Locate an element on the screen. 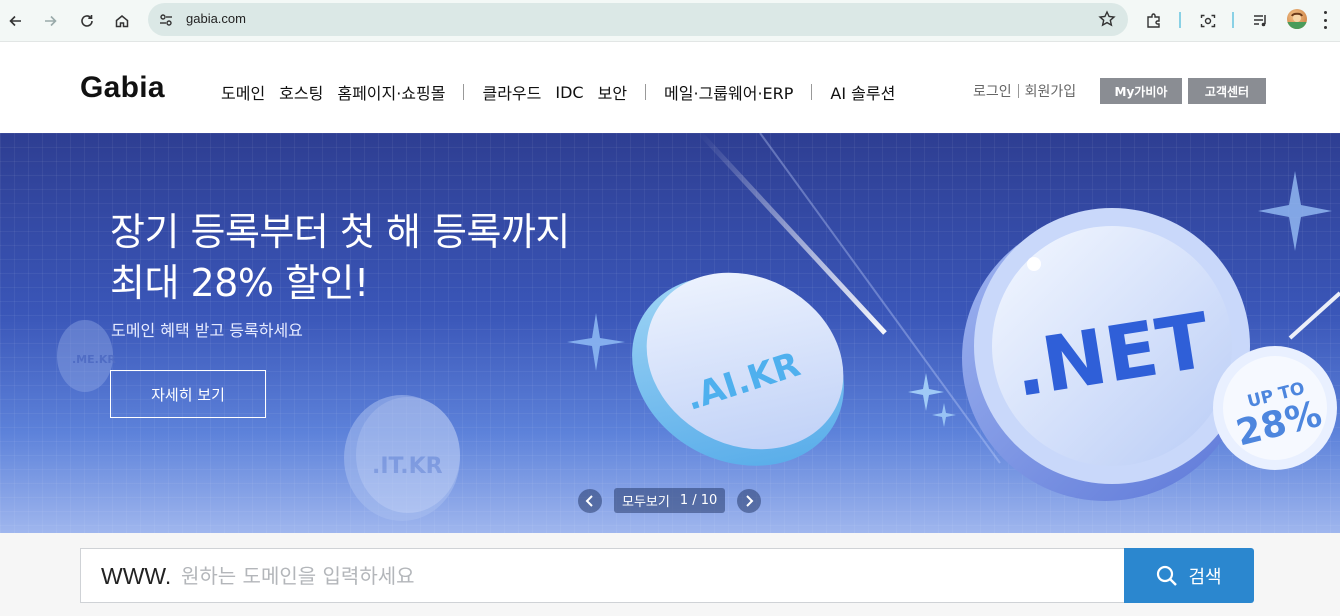  hero-title-line2: 최대 28% 할인! is located at coordinates (239, 283).